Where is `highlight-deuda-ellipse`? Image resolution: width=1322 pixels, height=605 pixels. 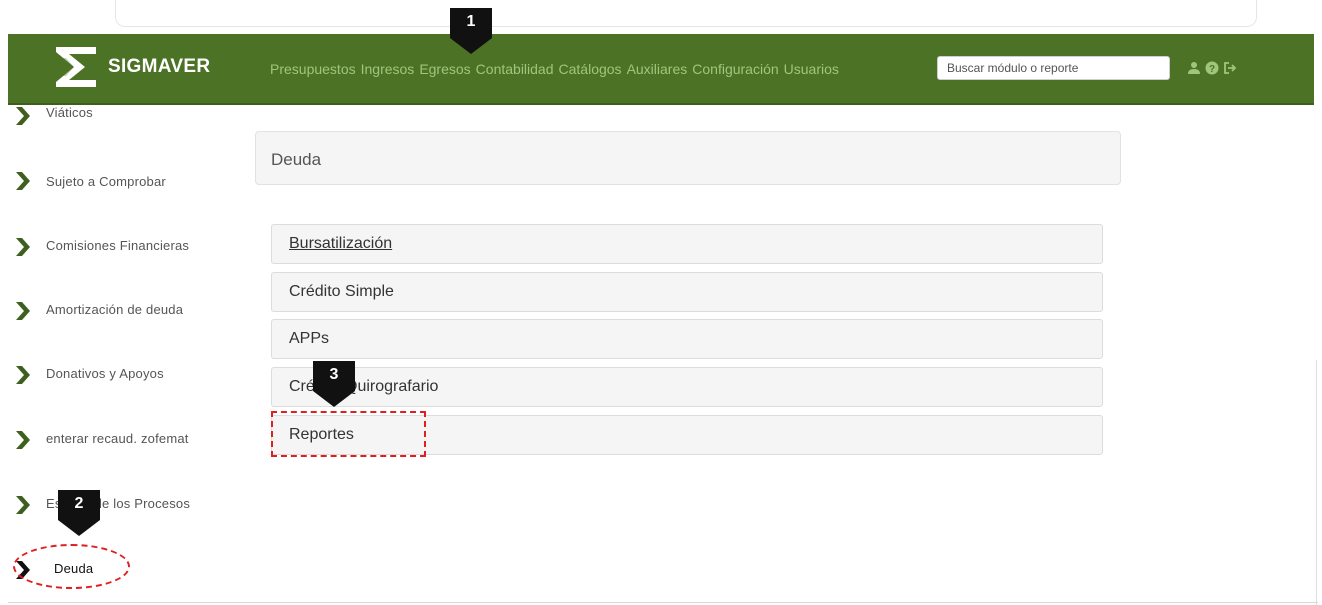 highlight-deuda-ellipse is located at coordinates (71, 566).